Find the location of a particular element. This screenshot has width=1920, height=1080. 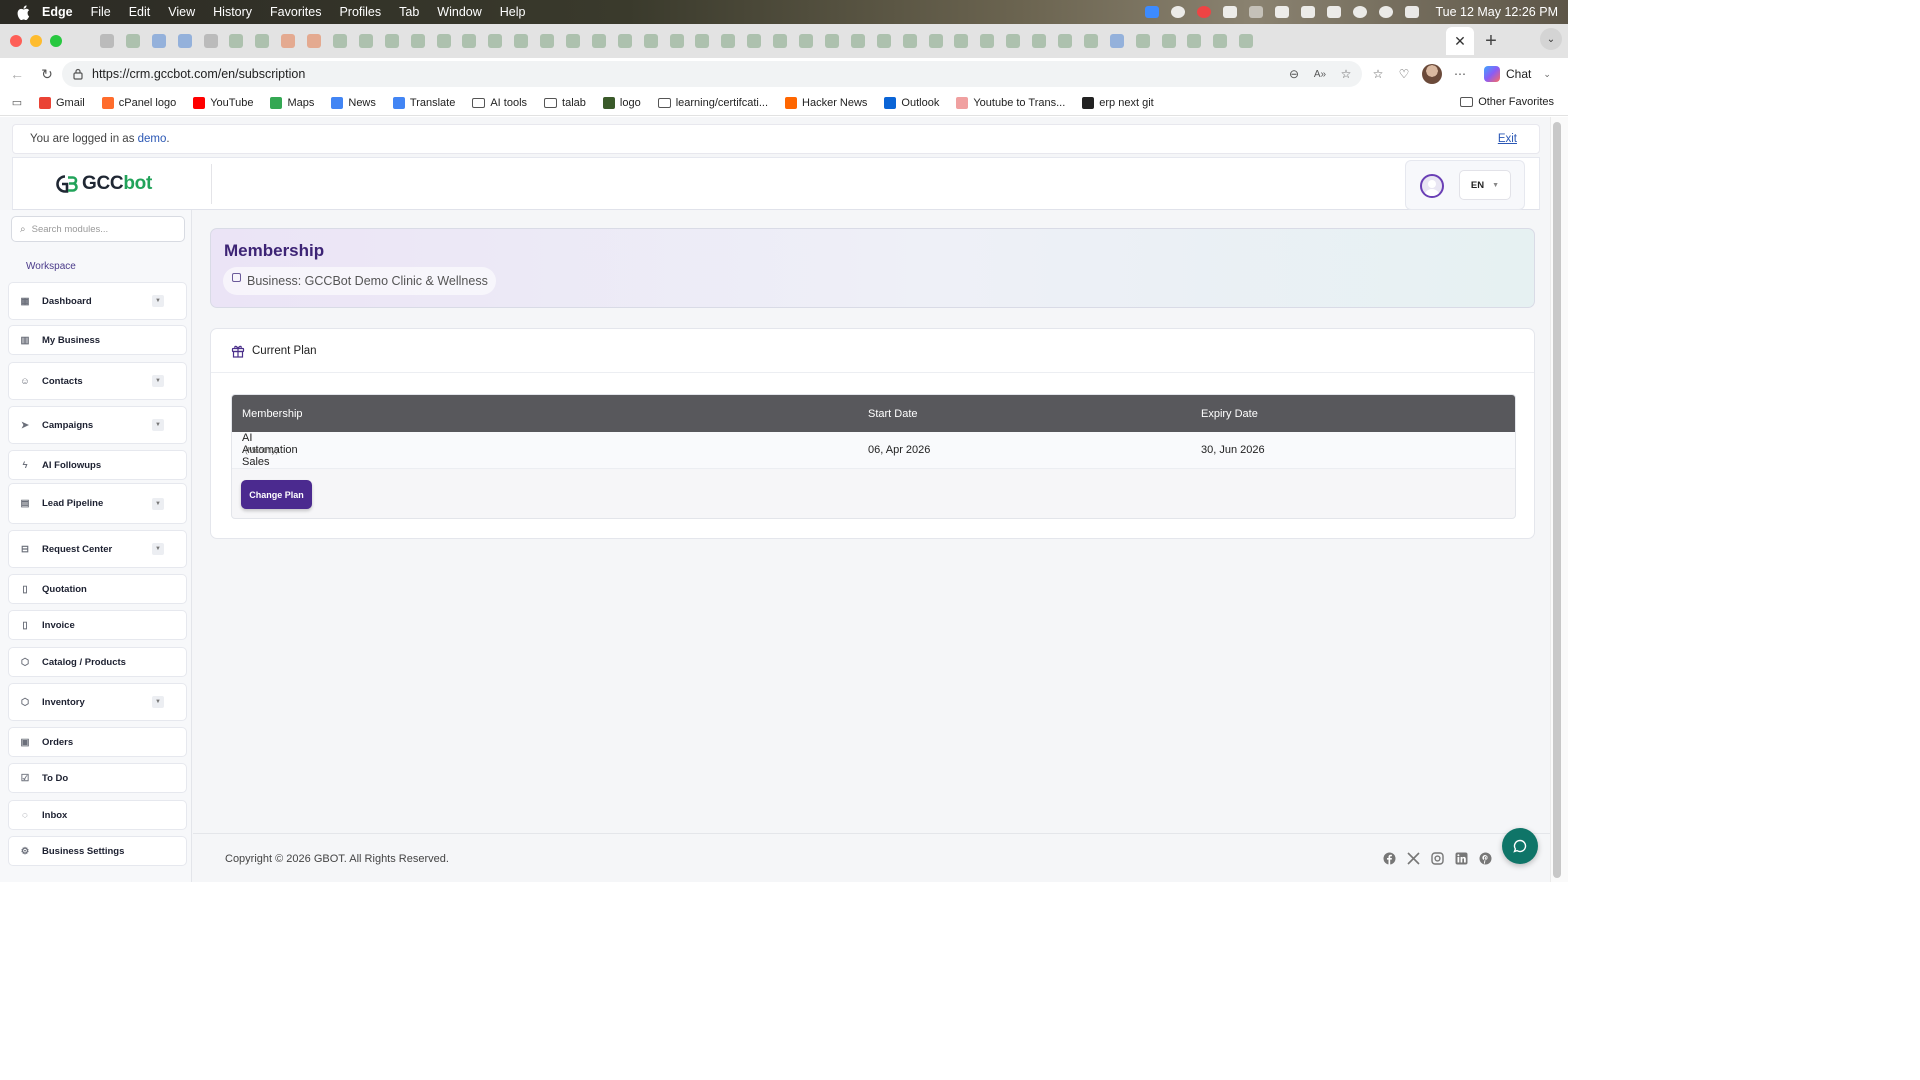

screen-capture-icon is located at coordinates (1152, 12).